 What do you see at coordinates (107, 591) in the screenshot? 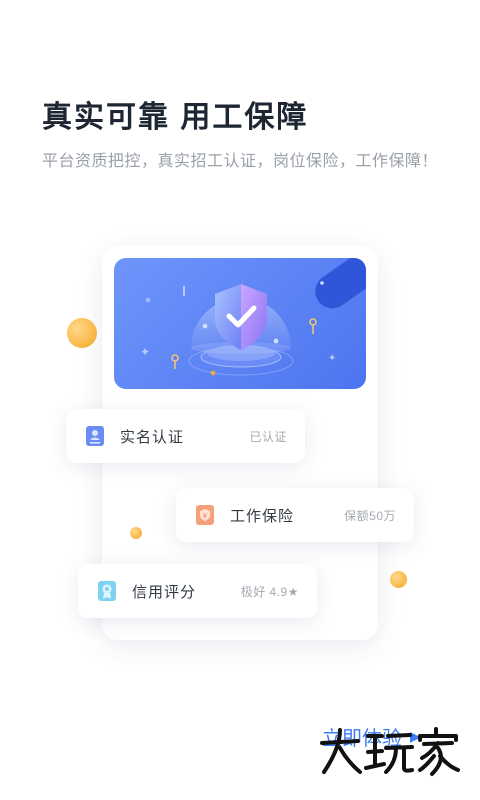
I see `credit-badge-icon` at bounding box center [107, 591].